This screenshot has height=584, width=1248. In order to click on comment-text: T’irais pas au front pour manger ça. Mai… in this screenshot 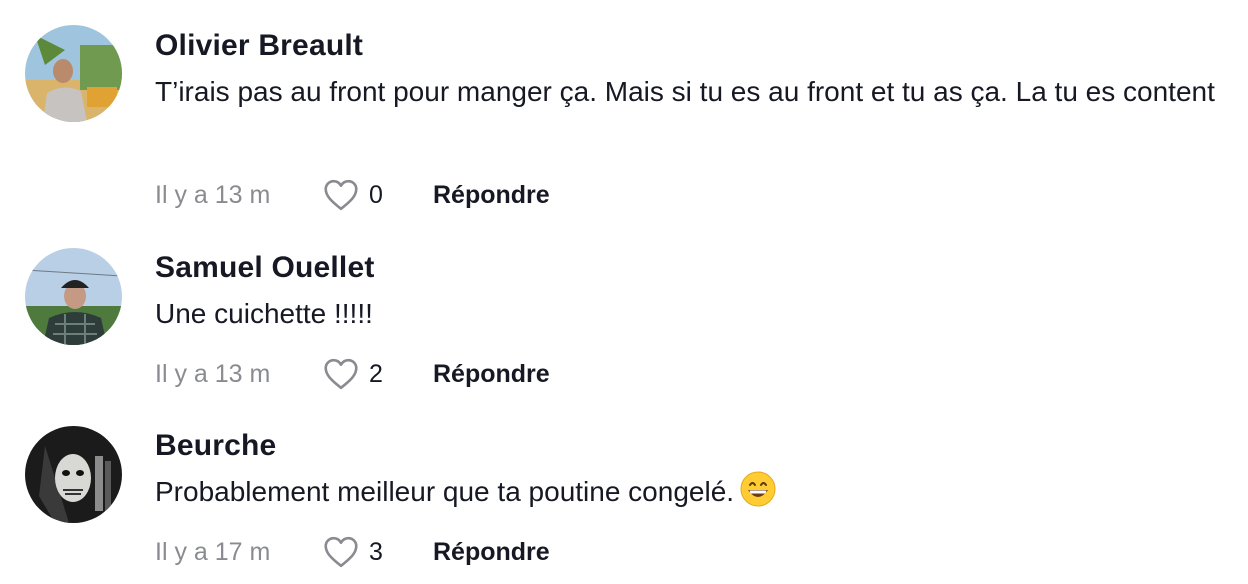, I will do `click(685, 91)`.